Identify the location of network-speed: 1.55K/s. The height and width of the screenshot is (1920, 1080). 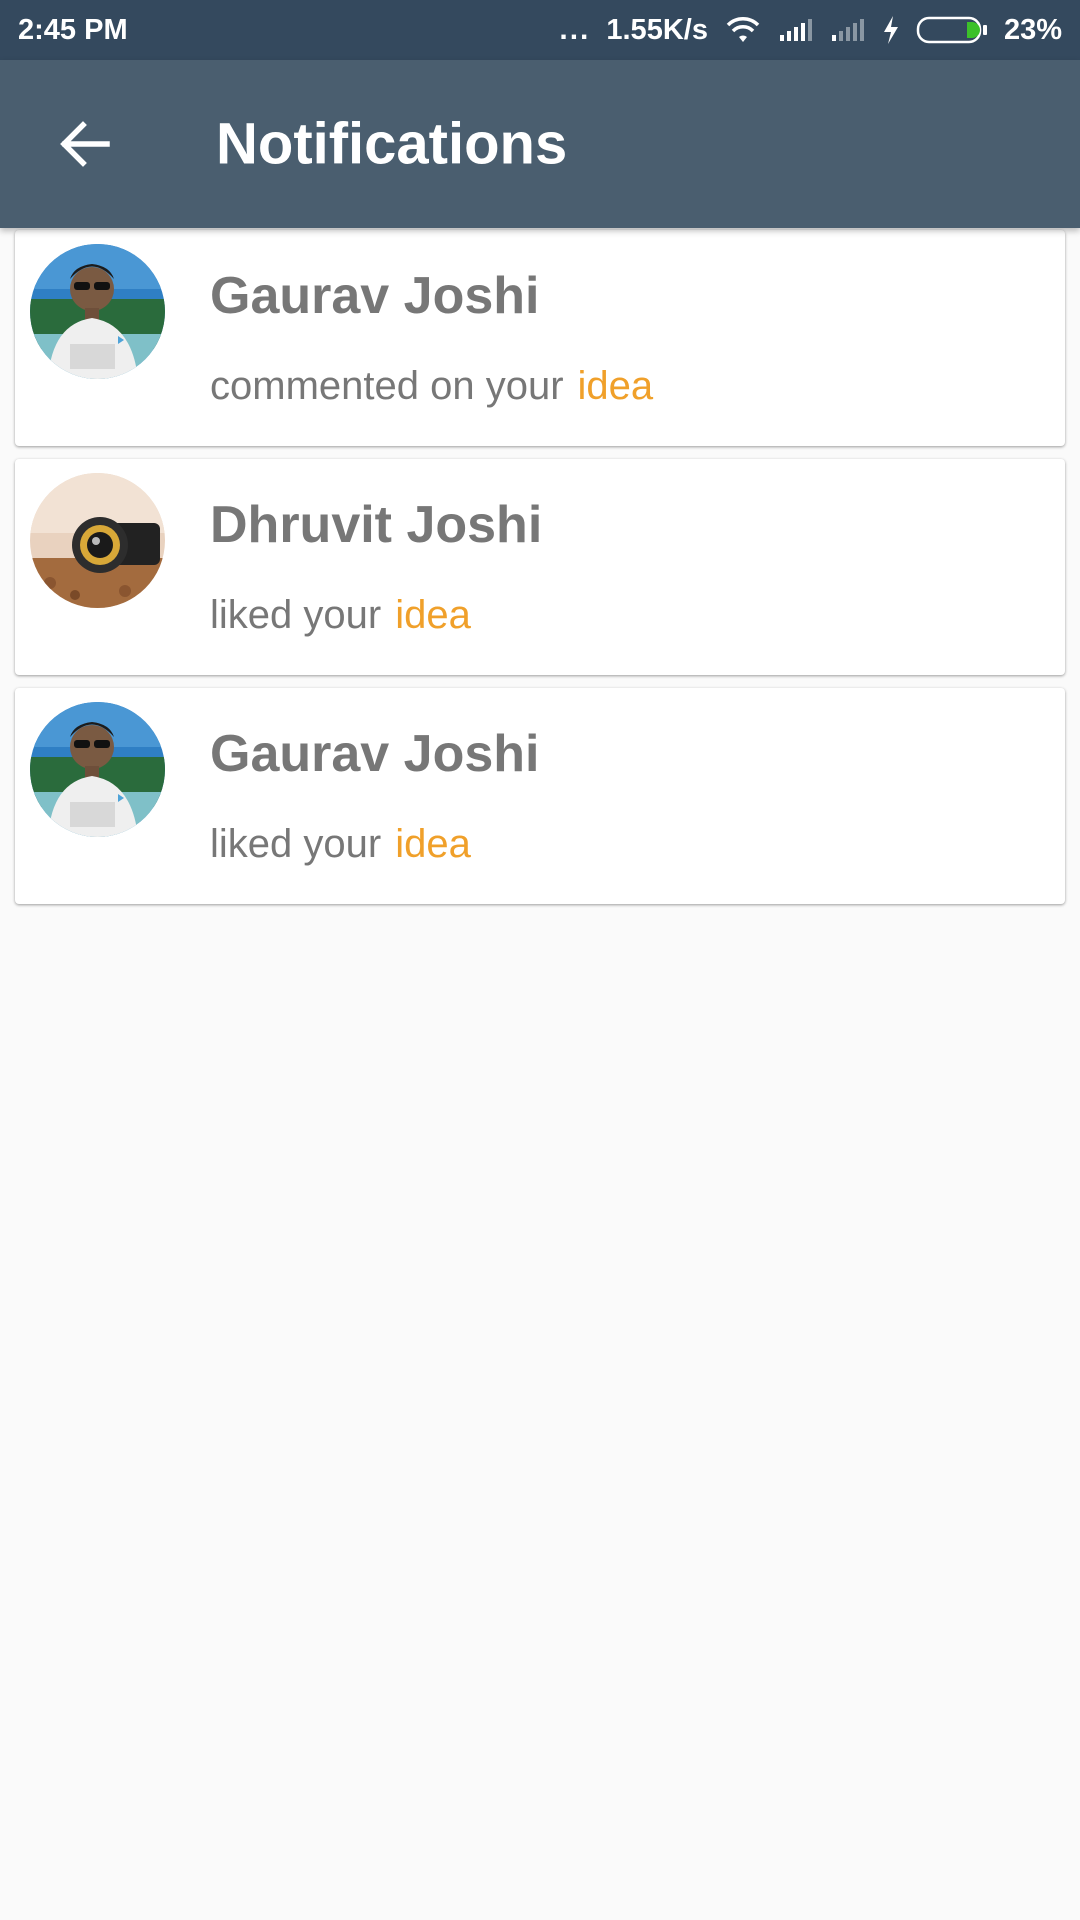
(657, 29).